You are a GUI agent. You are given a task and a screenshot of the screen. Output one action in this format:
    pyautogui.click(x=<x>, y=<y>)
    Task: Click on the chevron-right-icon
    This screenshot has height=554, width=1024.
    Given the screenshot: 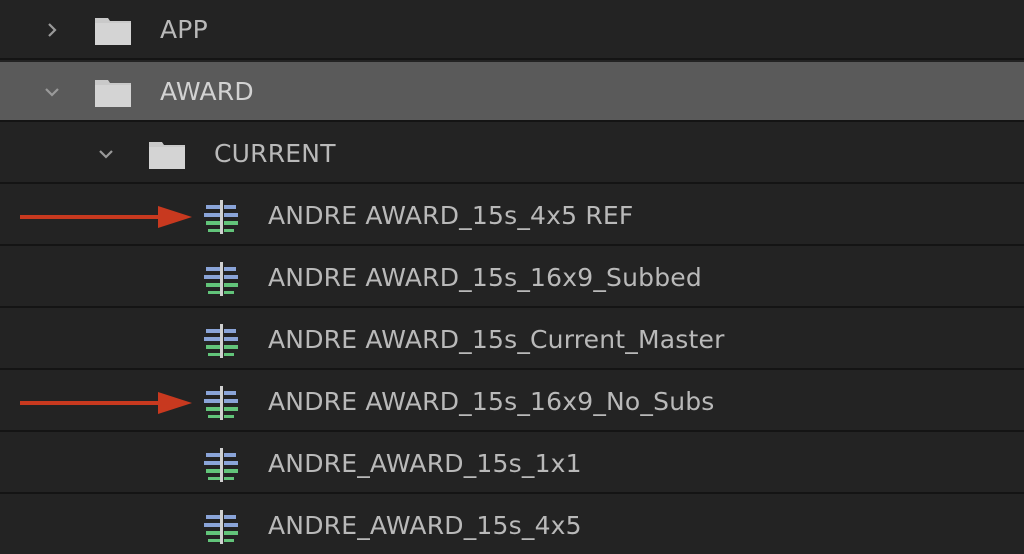 What is the action you would take?
    pyautogui.click(x=52, y=30)
    